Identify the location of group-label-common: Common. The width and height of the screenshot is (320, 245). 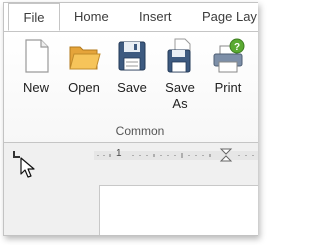
(140, 131).